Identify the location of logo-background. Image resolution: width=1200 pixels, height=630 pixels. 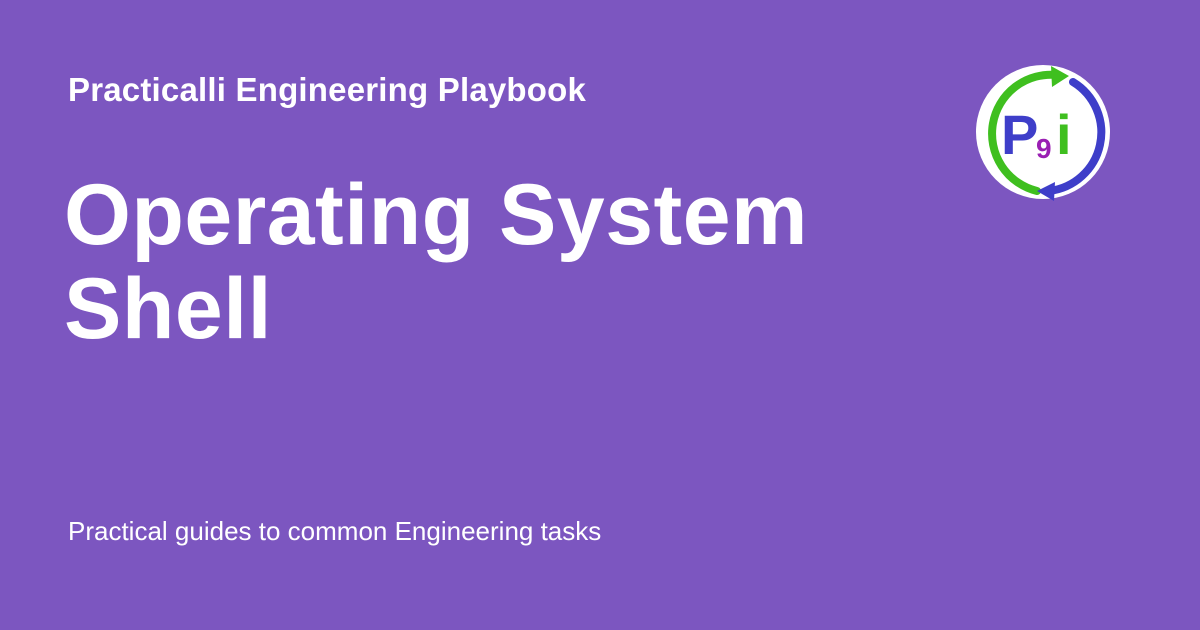
(1043, 132).